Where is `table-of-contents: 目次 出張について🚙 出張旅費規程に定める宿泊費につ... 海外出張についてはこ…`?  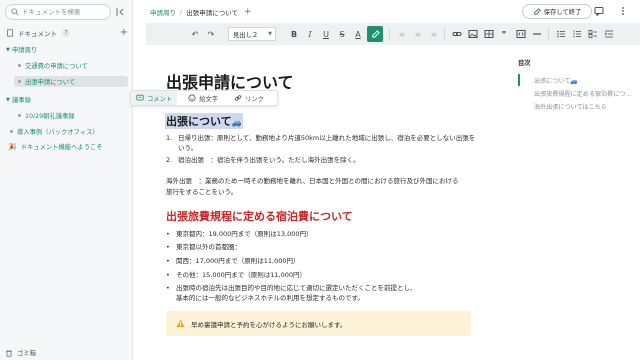 table-of-contents: 目次 出張について🚙 出張旅費規程に定める宿泊費につ... 海外出張についてはこ… is located at coordinates (578, 84).